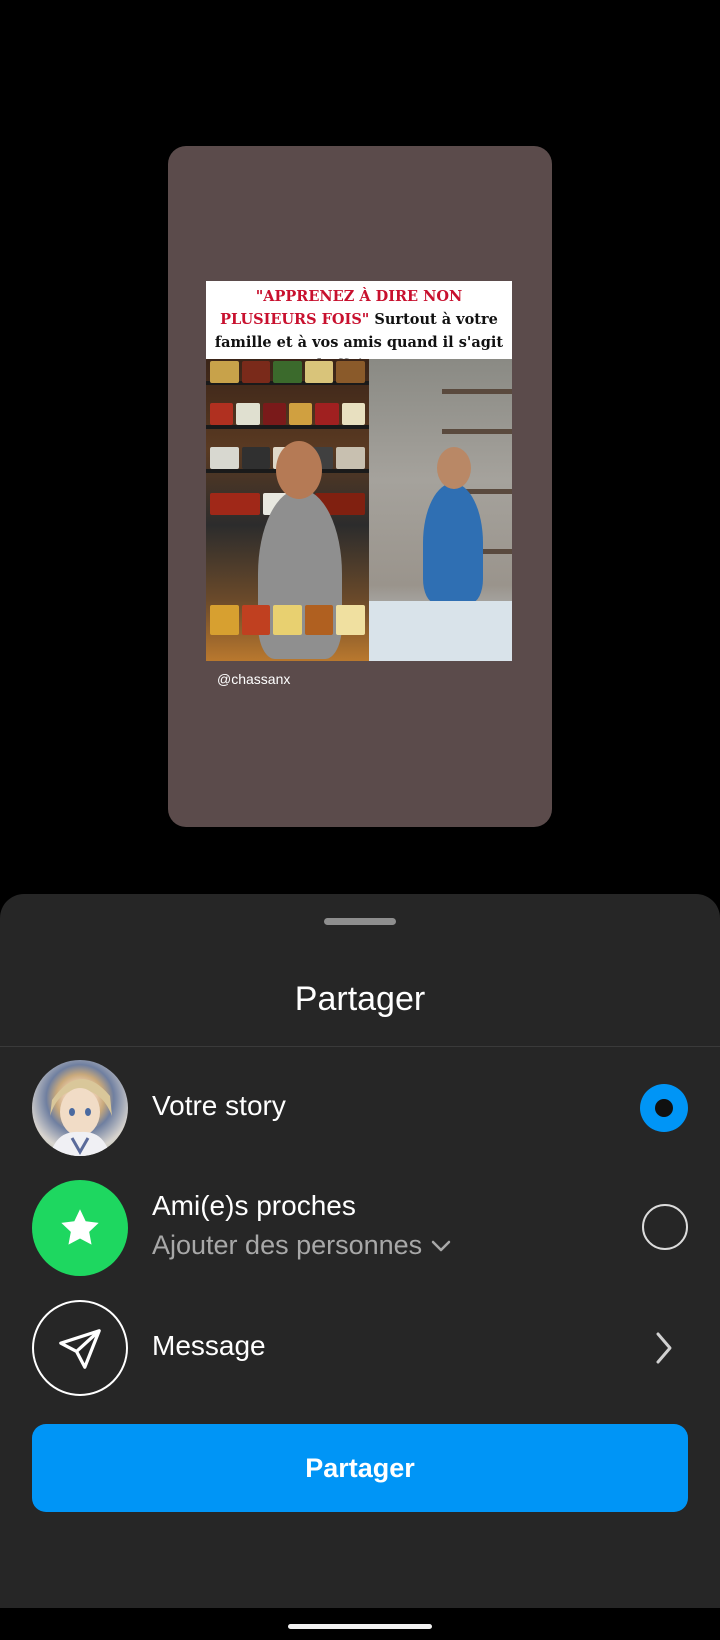 The image size is (720, 1640). What do you see at coordinates (81, 1117) in the screenshot?
I see `avatar-illustration` at bounding box center [81, 1117].